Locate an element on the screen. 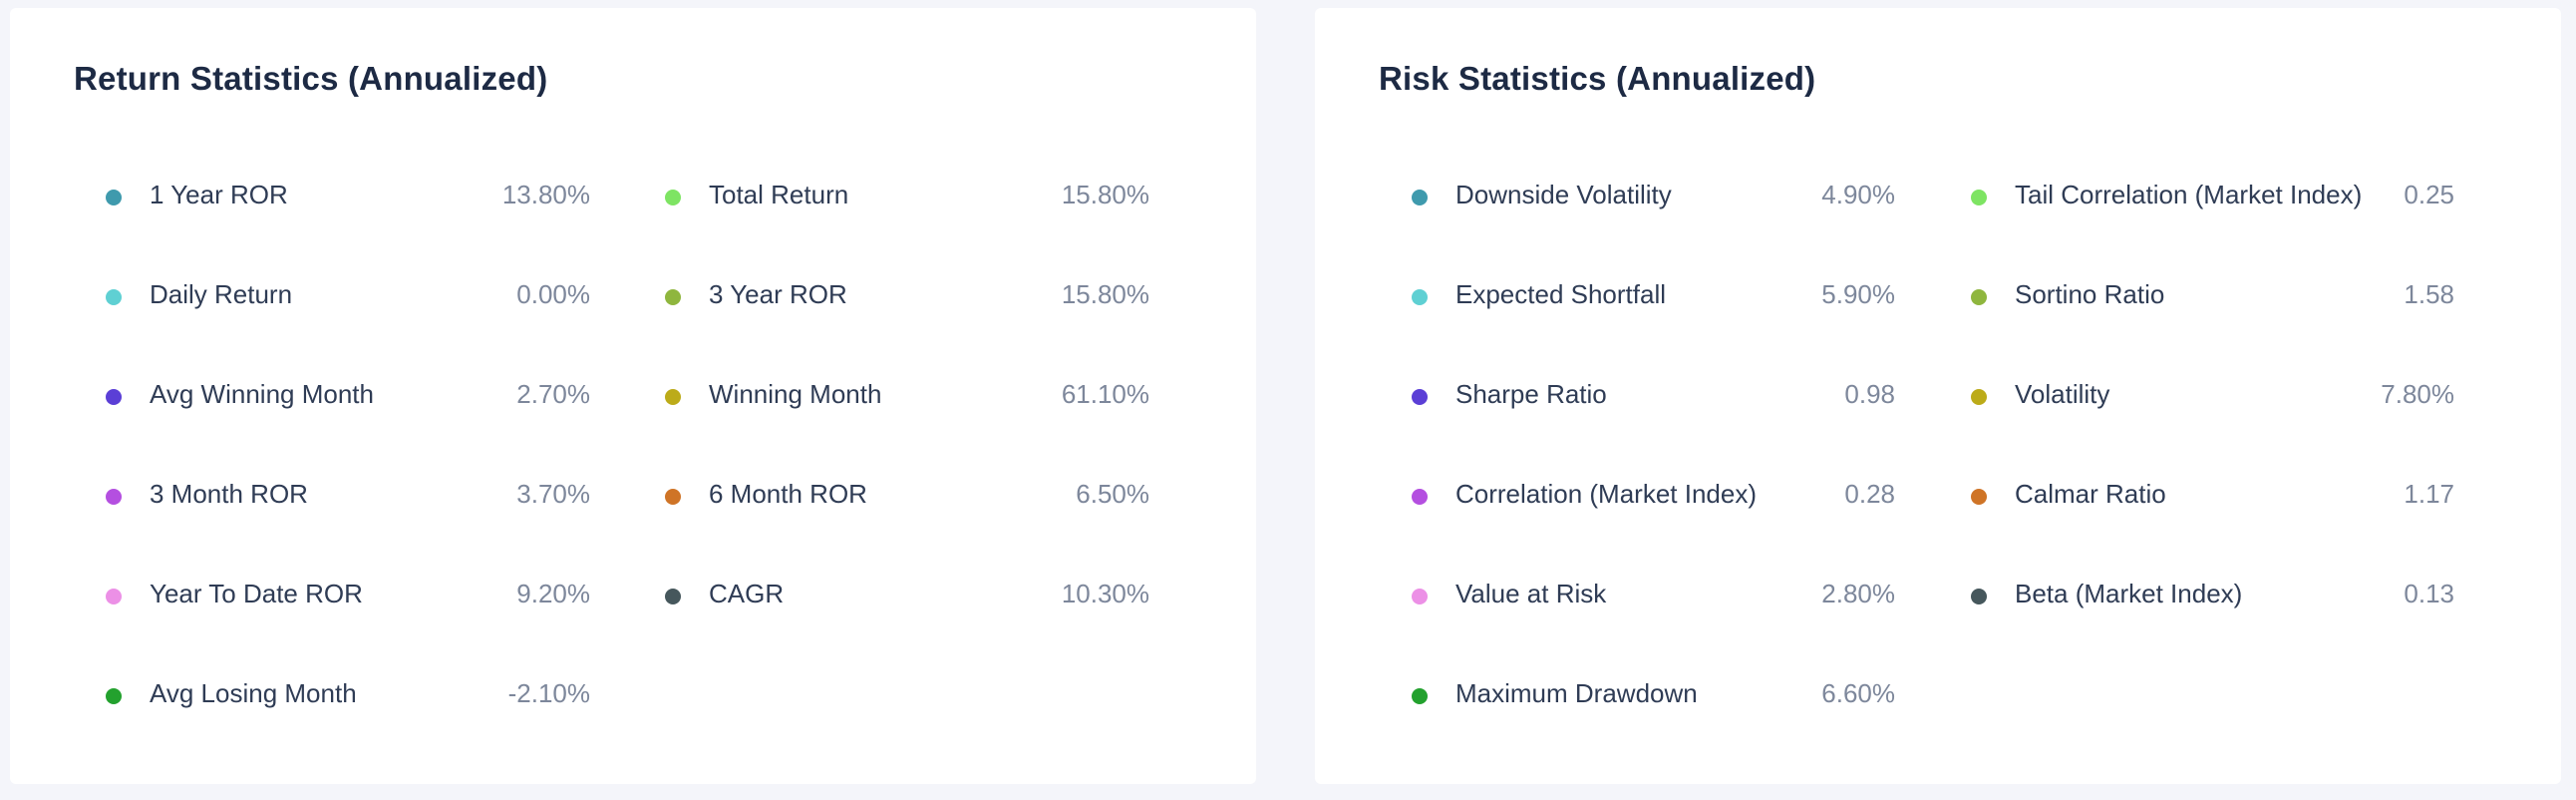 Image resolution: width=2576 pixels, height=800 pixels. stat-label: 3 Month ROR is located at coordinates (229, 494).